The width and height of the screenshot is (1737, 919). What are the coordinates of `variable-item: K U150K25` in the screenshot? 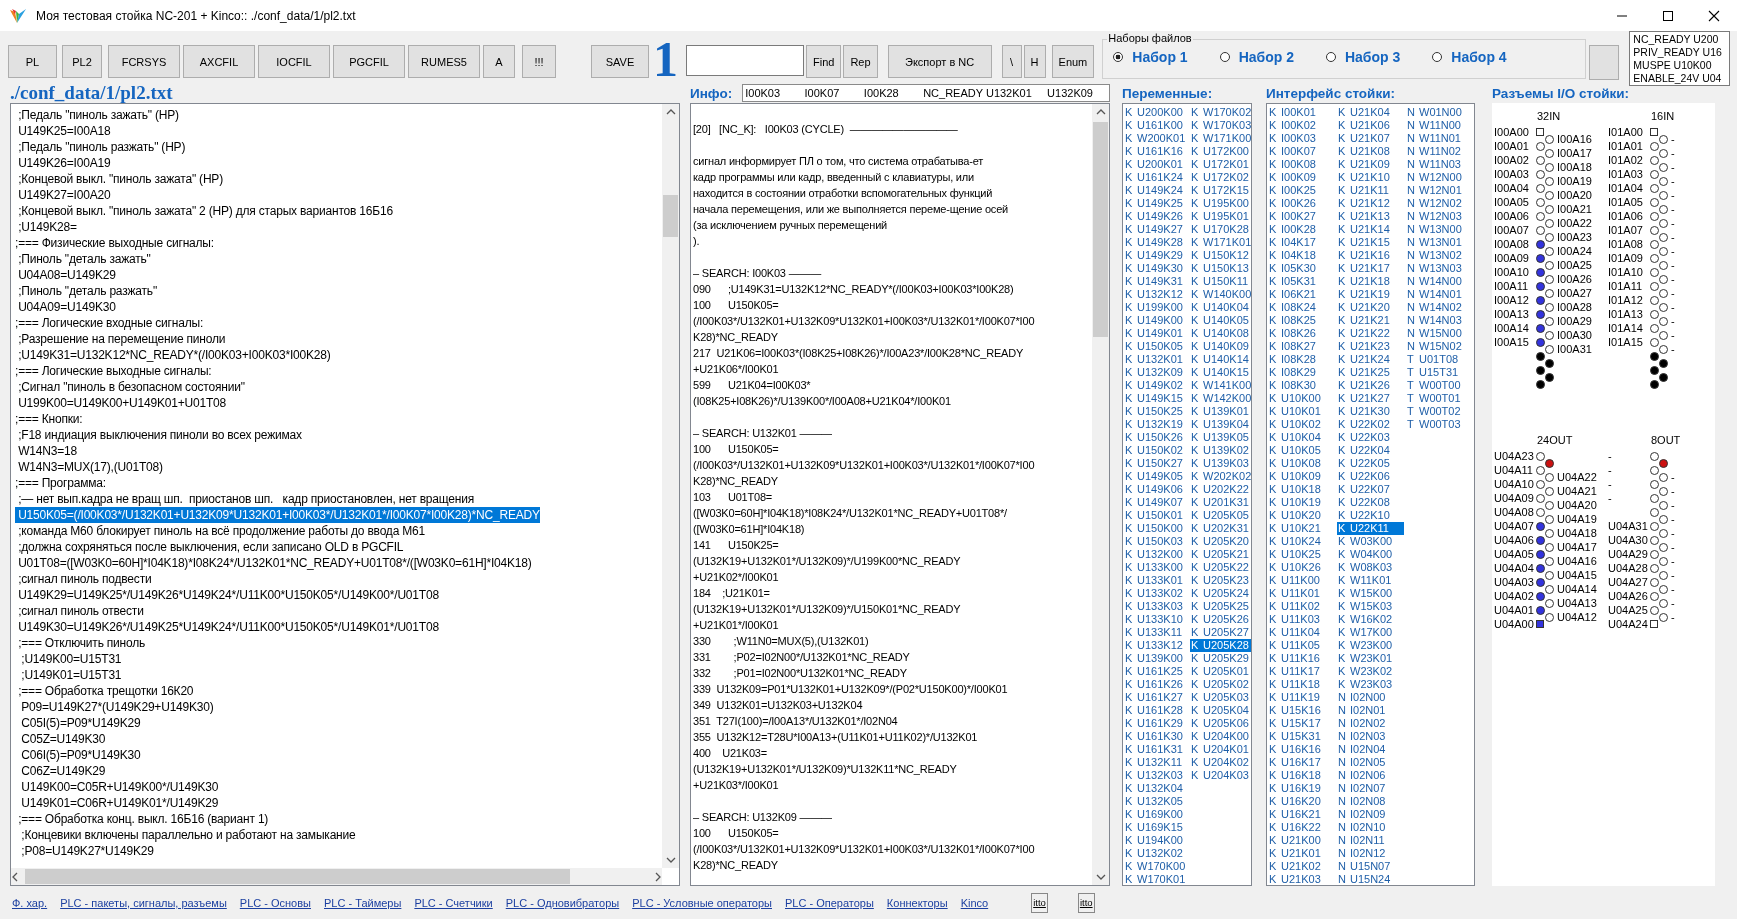 It's located at (1156, 411).